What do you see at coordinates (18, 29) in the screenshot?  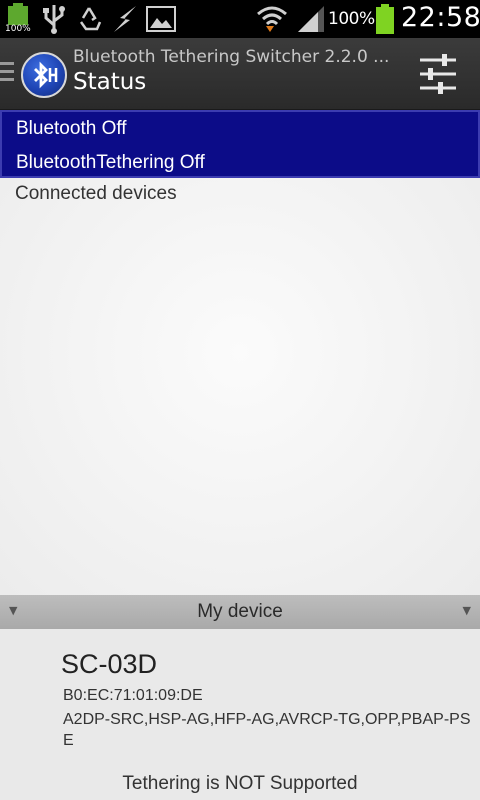 I see `battery-small-label: 100%` at bounding box center [18, 29].